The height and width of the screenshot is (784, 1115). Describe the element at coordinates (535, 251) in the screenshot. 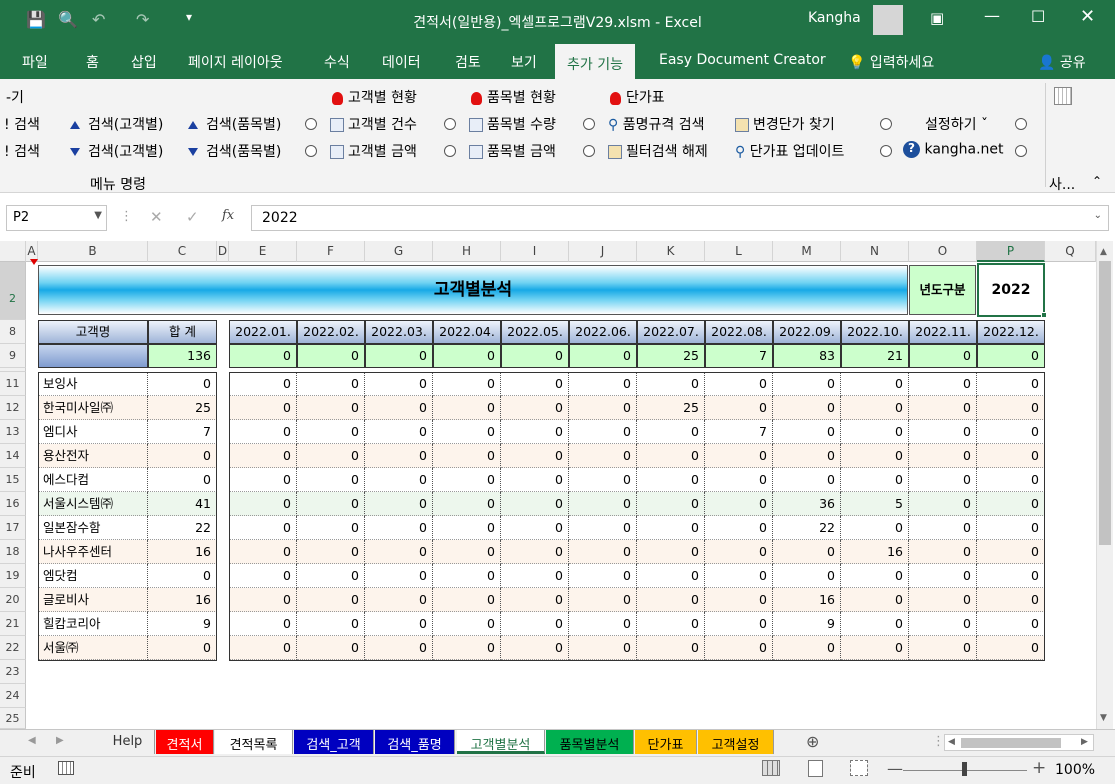

I see `column-header-i: I` at that location.